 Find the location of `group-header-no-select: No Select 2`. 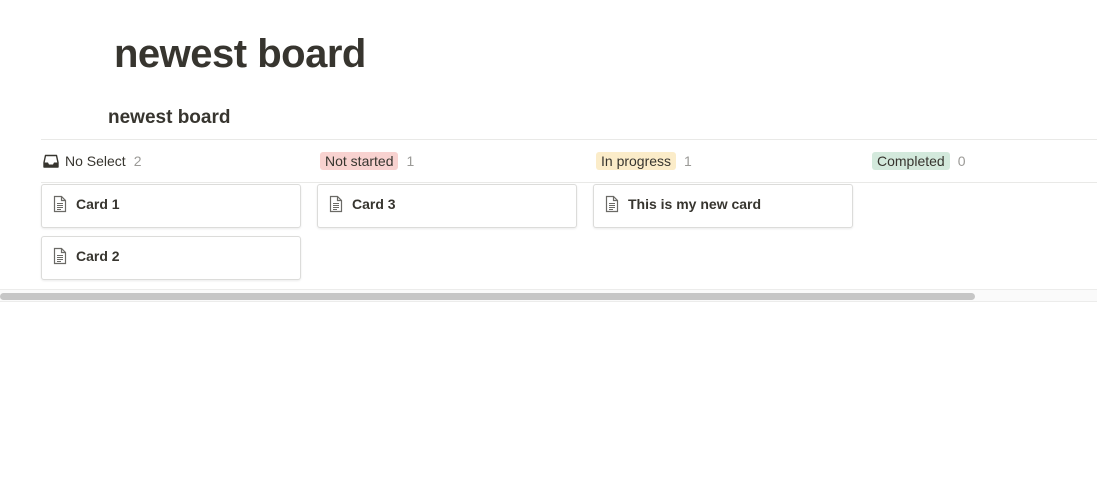

group-header-no-select: No Select 2 is located at coordinates (172, 161).